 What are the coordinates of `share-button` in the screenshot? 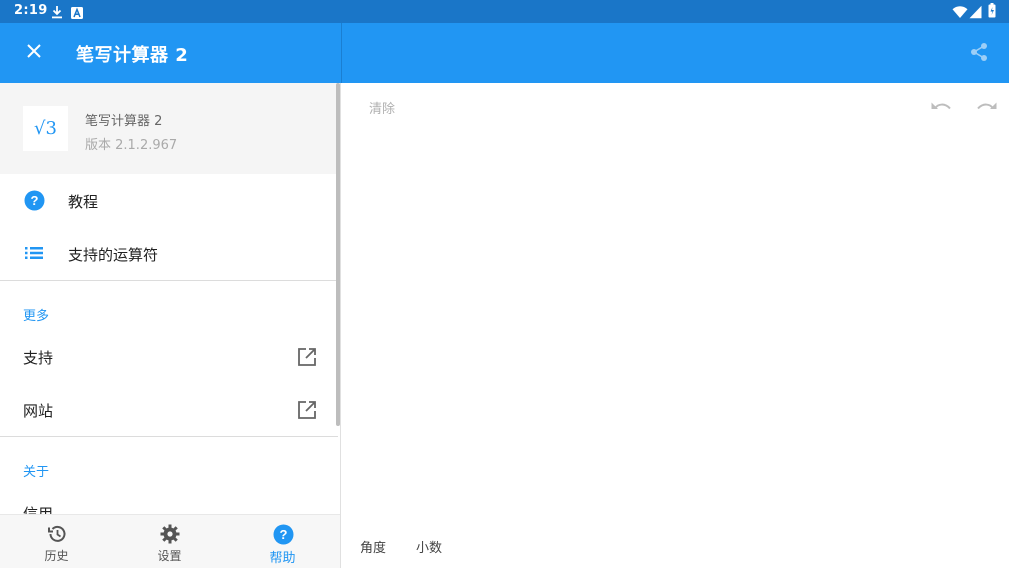 It's located at (979, 54).